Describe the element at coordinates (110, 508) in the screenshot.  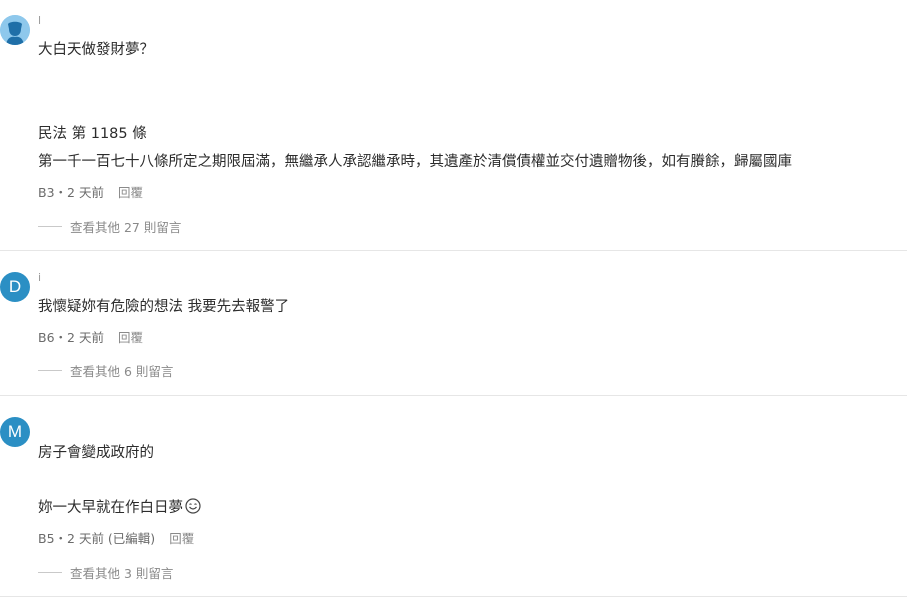
I see `comment-text: 妳一大早就在作白日夢` at that location.